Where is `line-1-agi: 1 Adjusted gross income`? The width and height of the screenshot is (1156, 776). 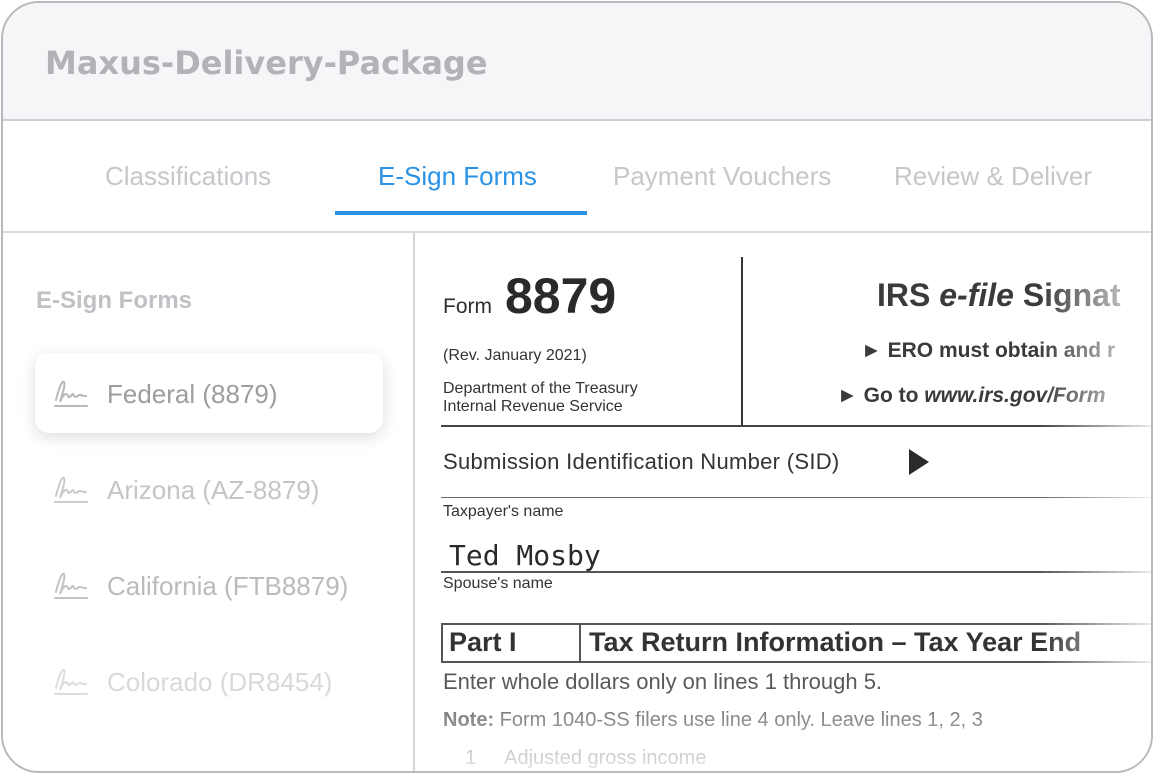 line-1-agi: 1 Adjusted gross income is located at coordinates (585, 758).